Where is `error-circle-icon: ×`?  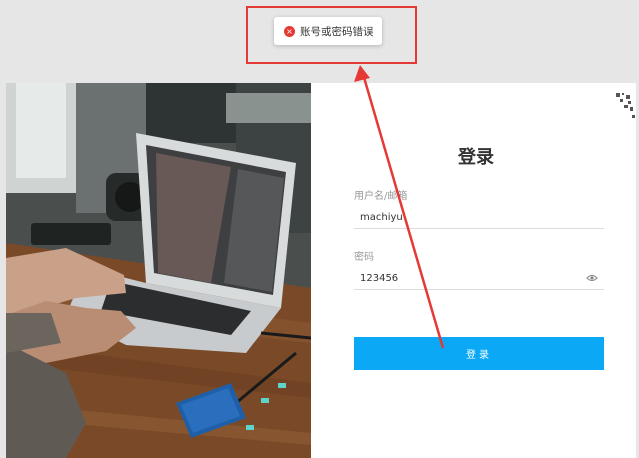 error-circle-icon: × is located at coordinates (289, 31).